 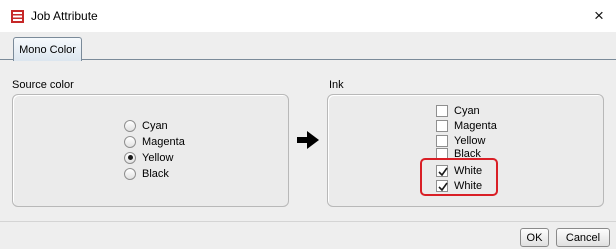 I want to click on checkbox-label: Yellow, so click(x=470, y=140).